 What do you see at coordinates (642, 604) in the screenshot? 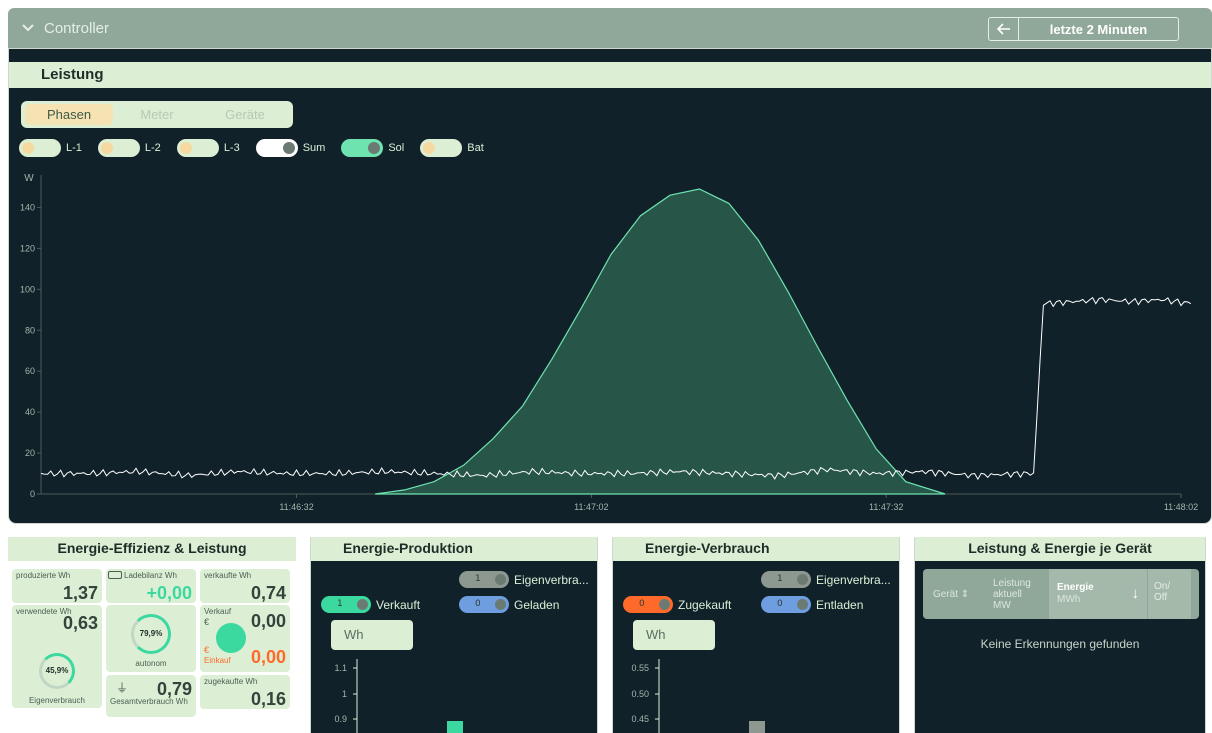
I see `verb-zugekauft-value: 0` at bounding box center [642, 604].